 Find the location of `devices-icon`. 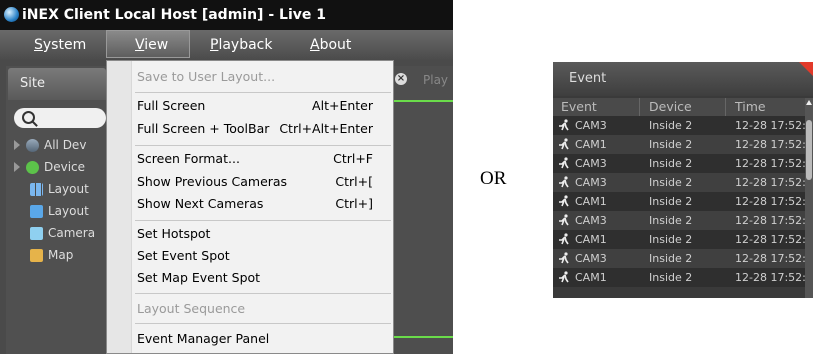

devices-icon is located at coordinates (32, 145).